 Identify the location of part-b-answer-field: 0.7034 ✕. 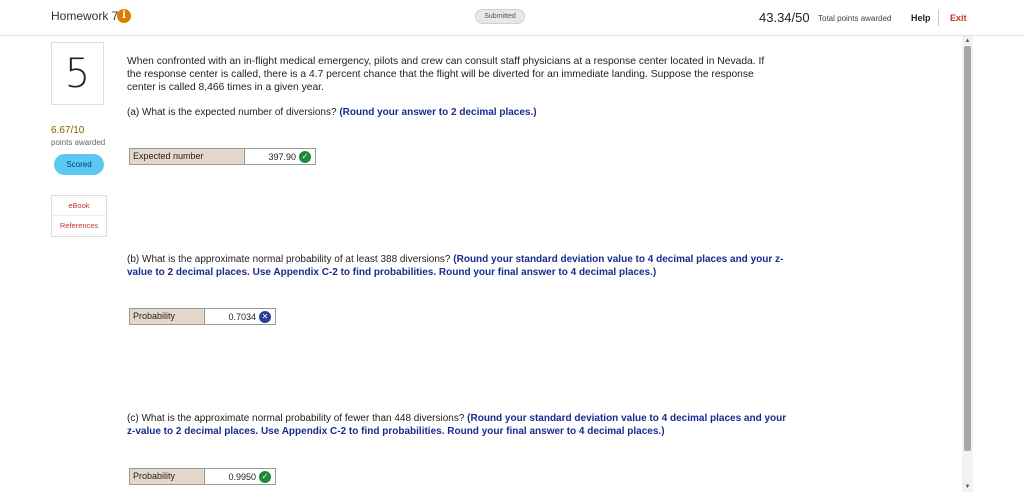
(240, 316).